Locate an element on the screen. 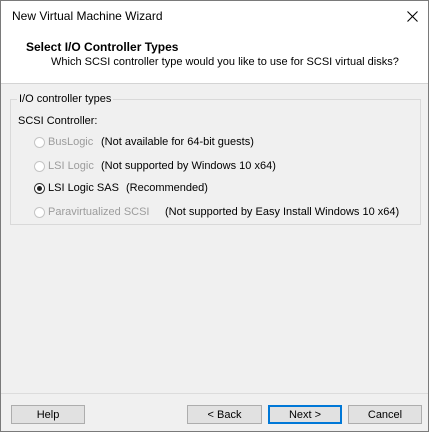 The height and width of the screenshot is (432, 429). radio-lsi-logic-sas: LSI Logic SAS is located at coordinates (76, 188).